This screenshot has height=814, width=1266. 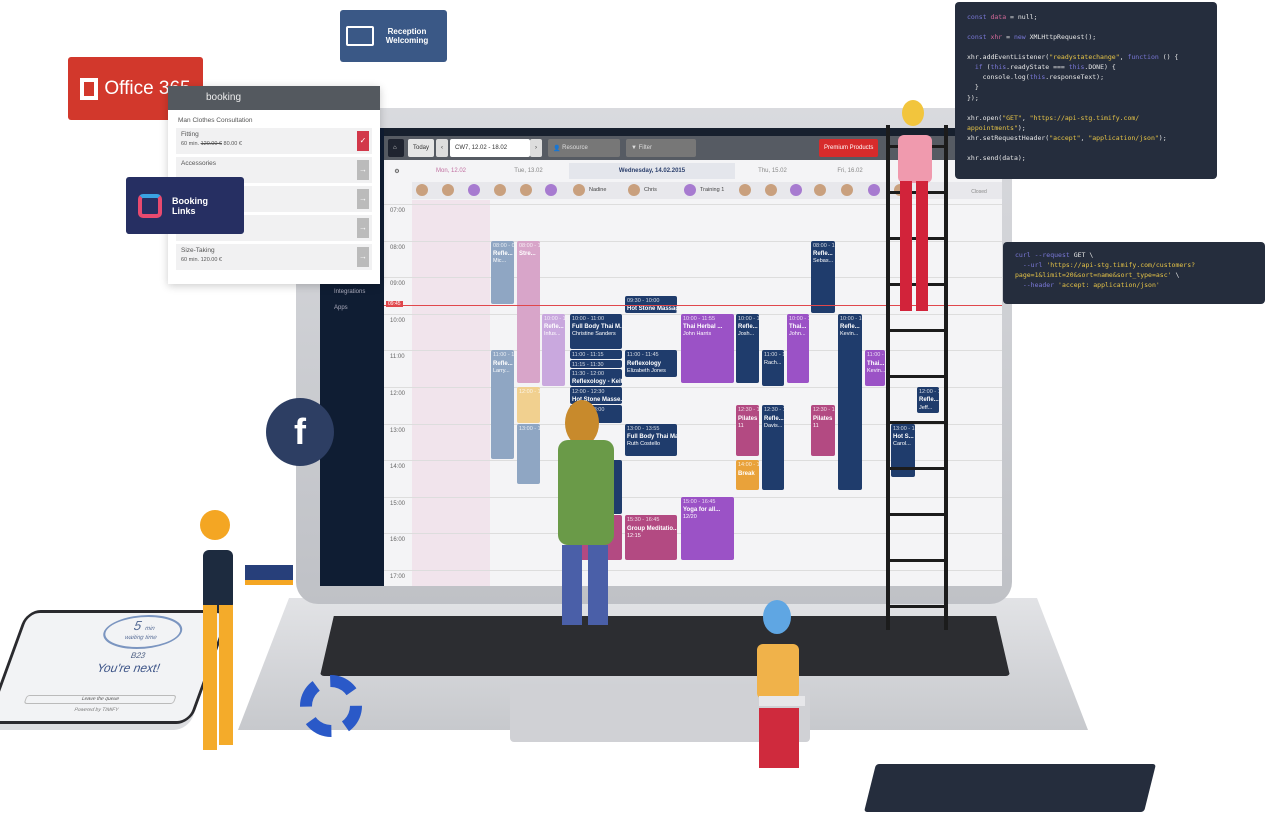 I want to click on code-token: .DONE) {, so click(x=1100, y=67).